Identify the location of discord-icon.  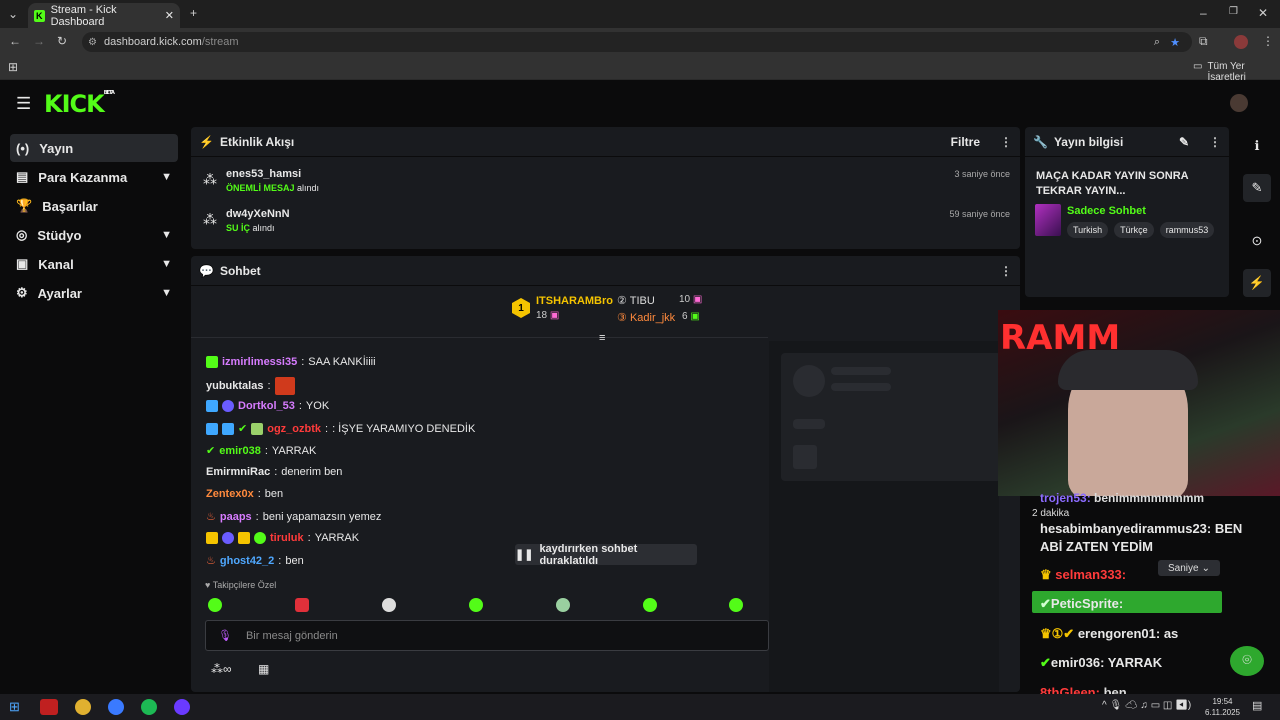
(182, 707).